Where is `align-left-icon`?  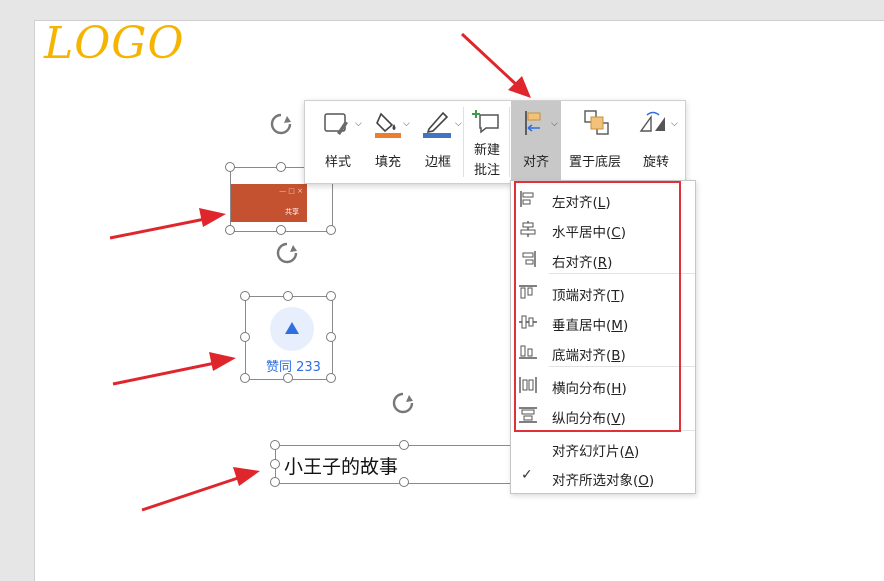 align-left-icon is located at coordinates (533, 123).